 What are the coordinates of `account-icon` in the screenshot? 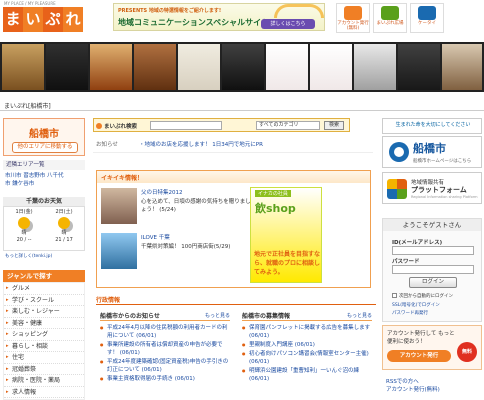 It's located at (353, 13).